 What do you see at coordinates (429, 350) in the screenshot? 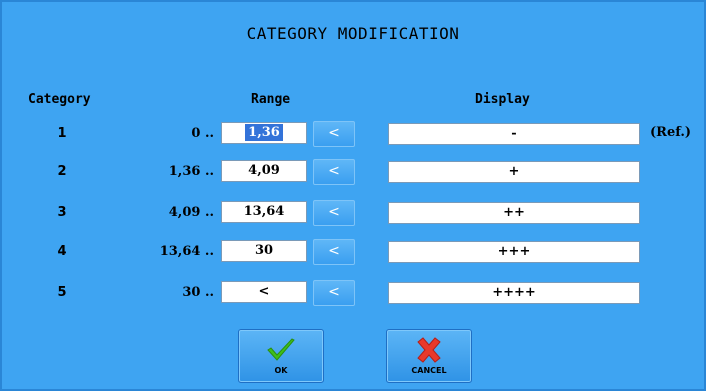
I see `red-x-icon` at bounding box center [429, 350].